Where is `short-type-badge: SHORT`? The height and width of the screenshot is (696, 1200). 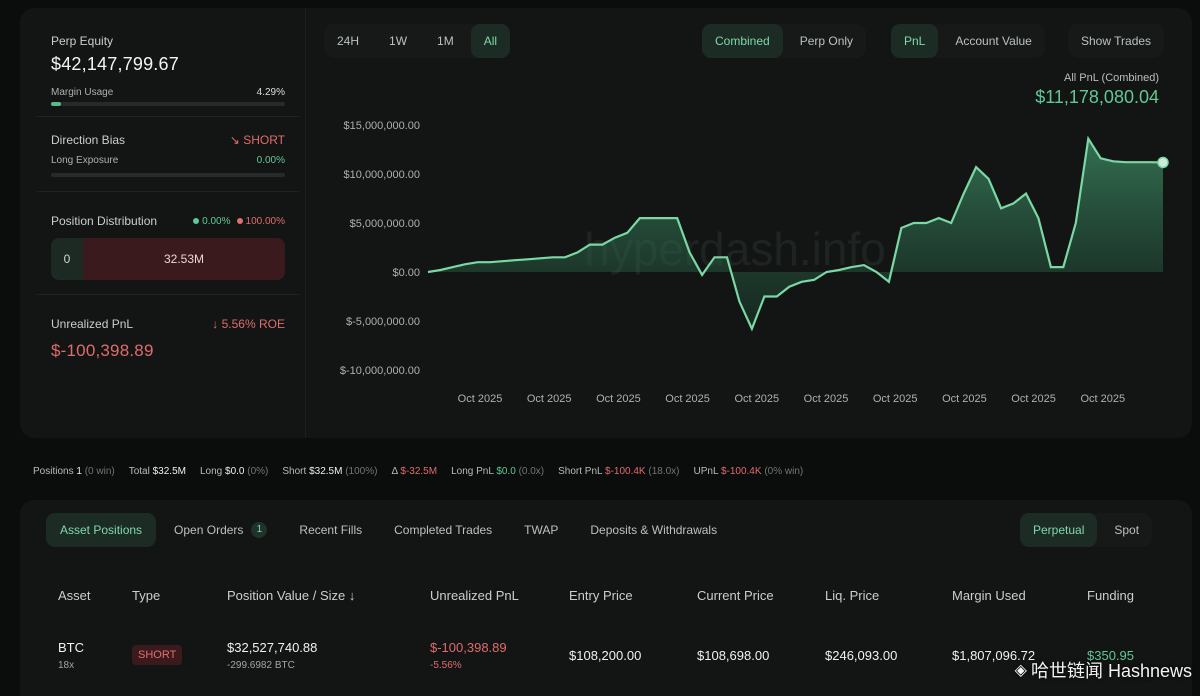 short-type-badge: SHORT is located at coordinates (157, 655).